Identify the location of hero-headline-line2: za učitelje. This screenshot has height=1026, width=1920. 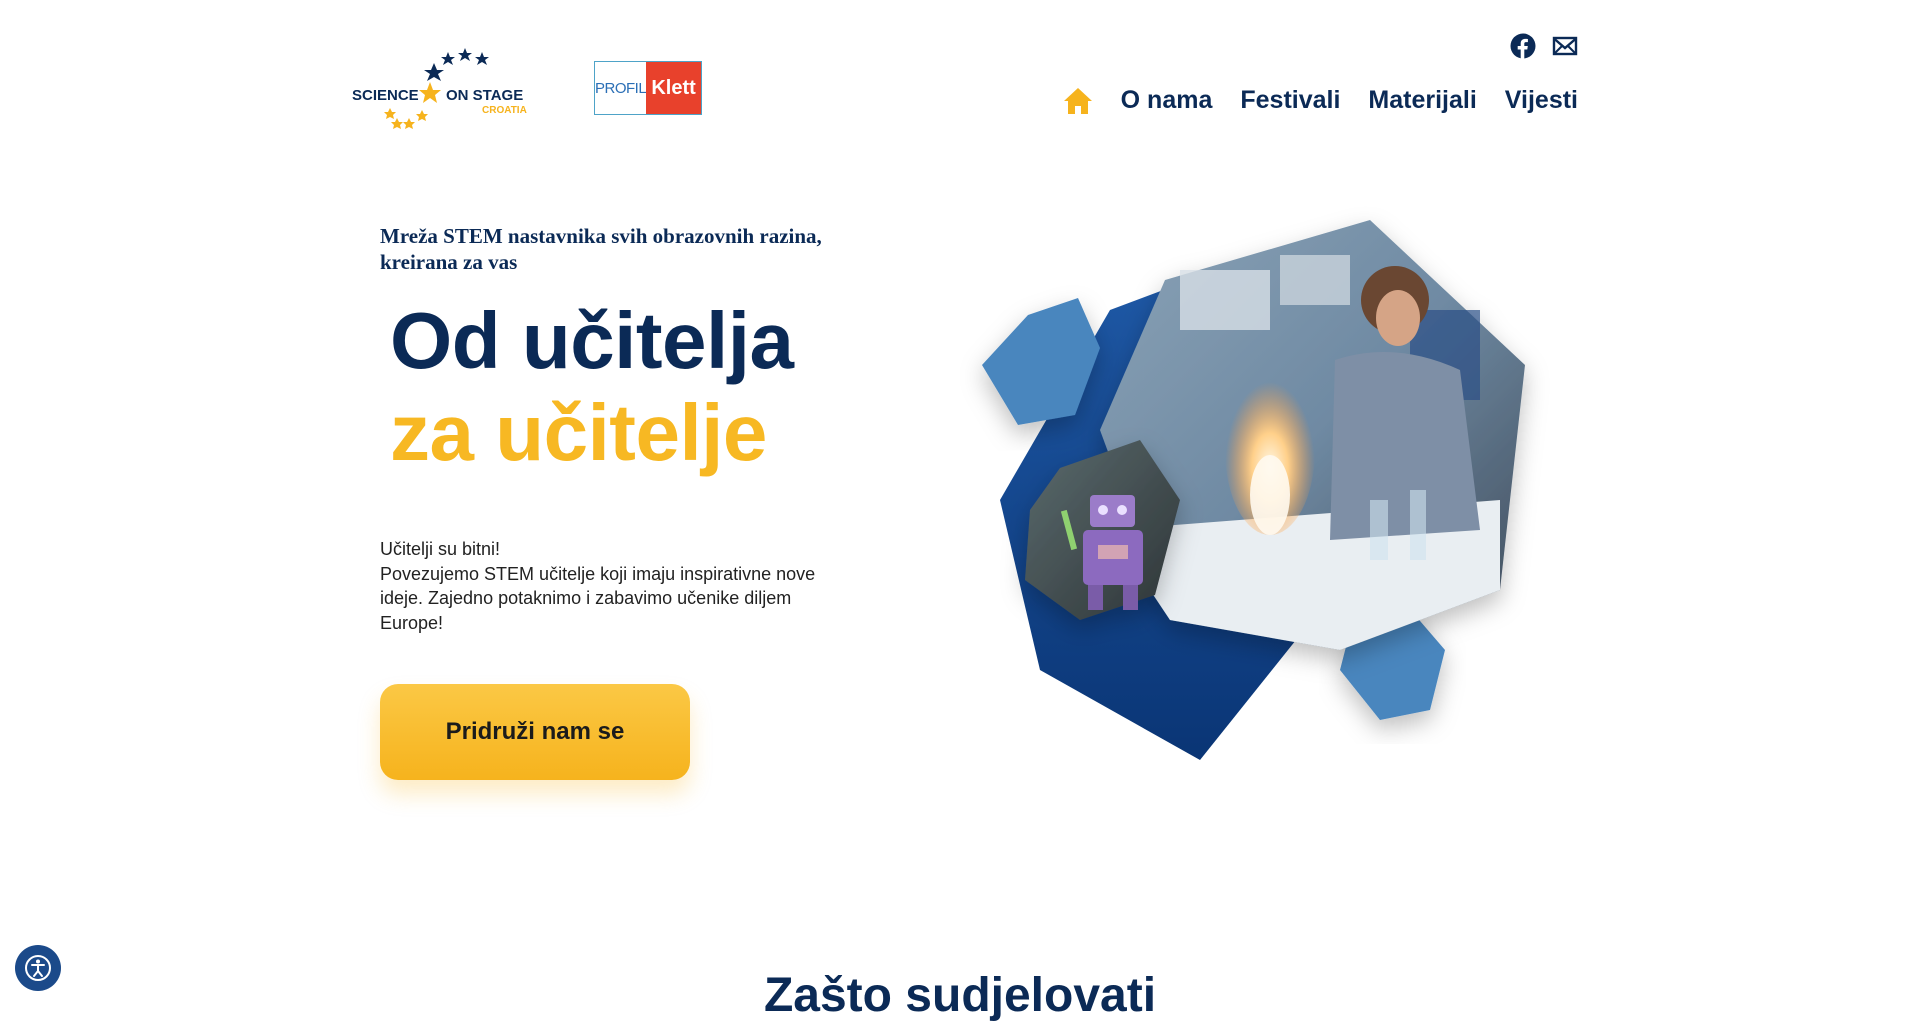
(578, 432).